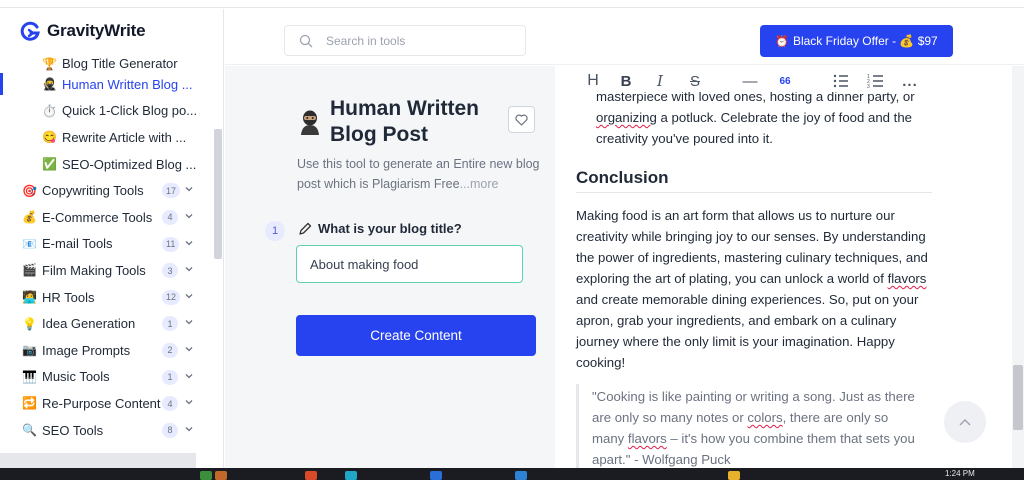 The image size is (1024, 480). I want to click on film-icon: 🎬, so click(29, 270).